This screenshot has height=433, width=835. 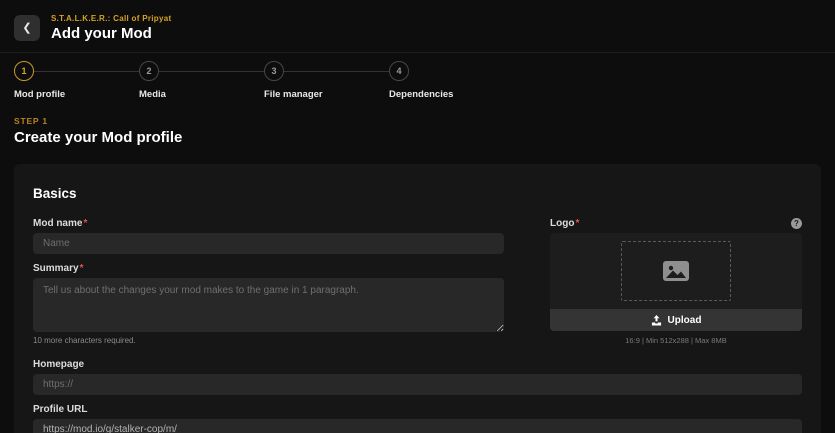 What do you see at coordinates (676, 340) in the screenshot?
I see `logo-requirements-text: 16:9 | Min 512x288 | Max 8MB` at bounding box center [676, 340].